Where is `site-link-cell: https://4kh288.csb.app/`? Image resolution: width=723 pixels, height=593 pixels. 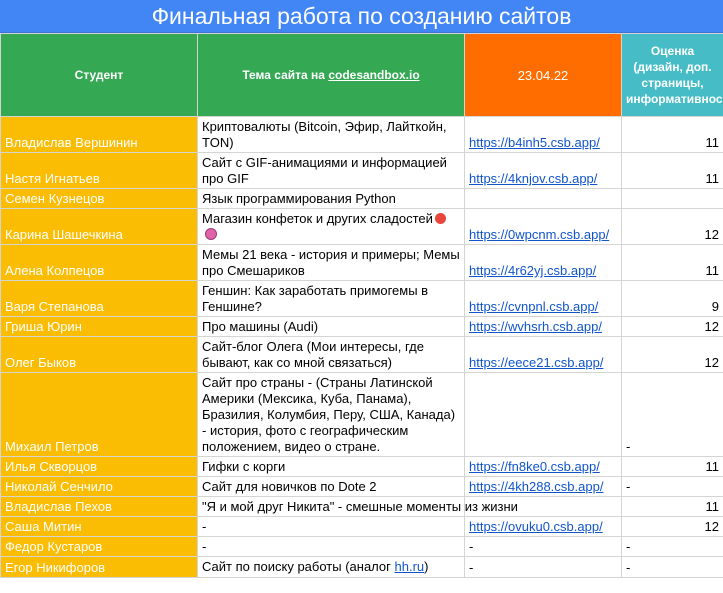
site-link-cell: https://4kh288.csb.app/ is located at coordinates (543, 486).